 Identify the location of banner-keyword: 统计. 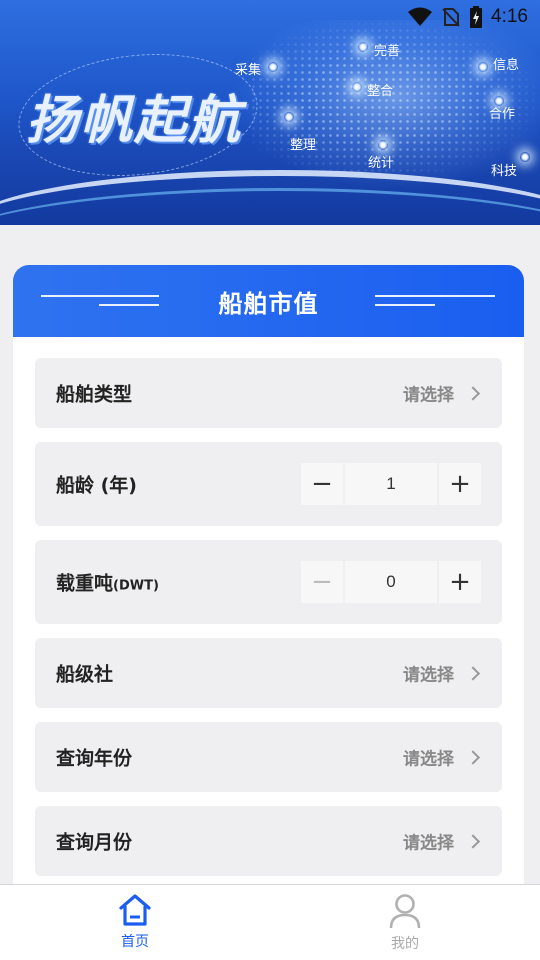
(381, 163).